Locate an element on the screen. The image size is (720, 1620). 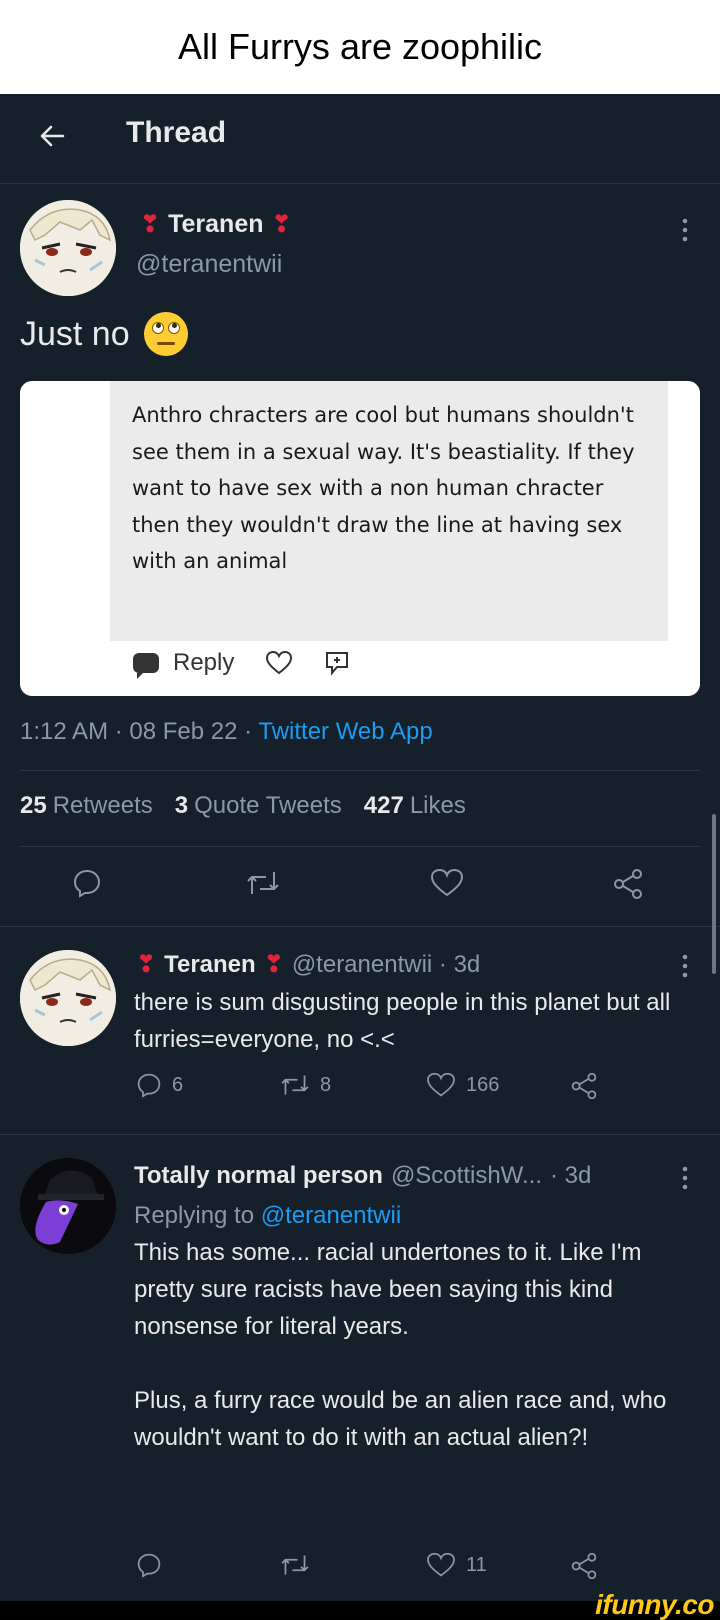
reply-author-row: Totally normal person @ScottishW... · 3d is located at coordinates (362, 1176).